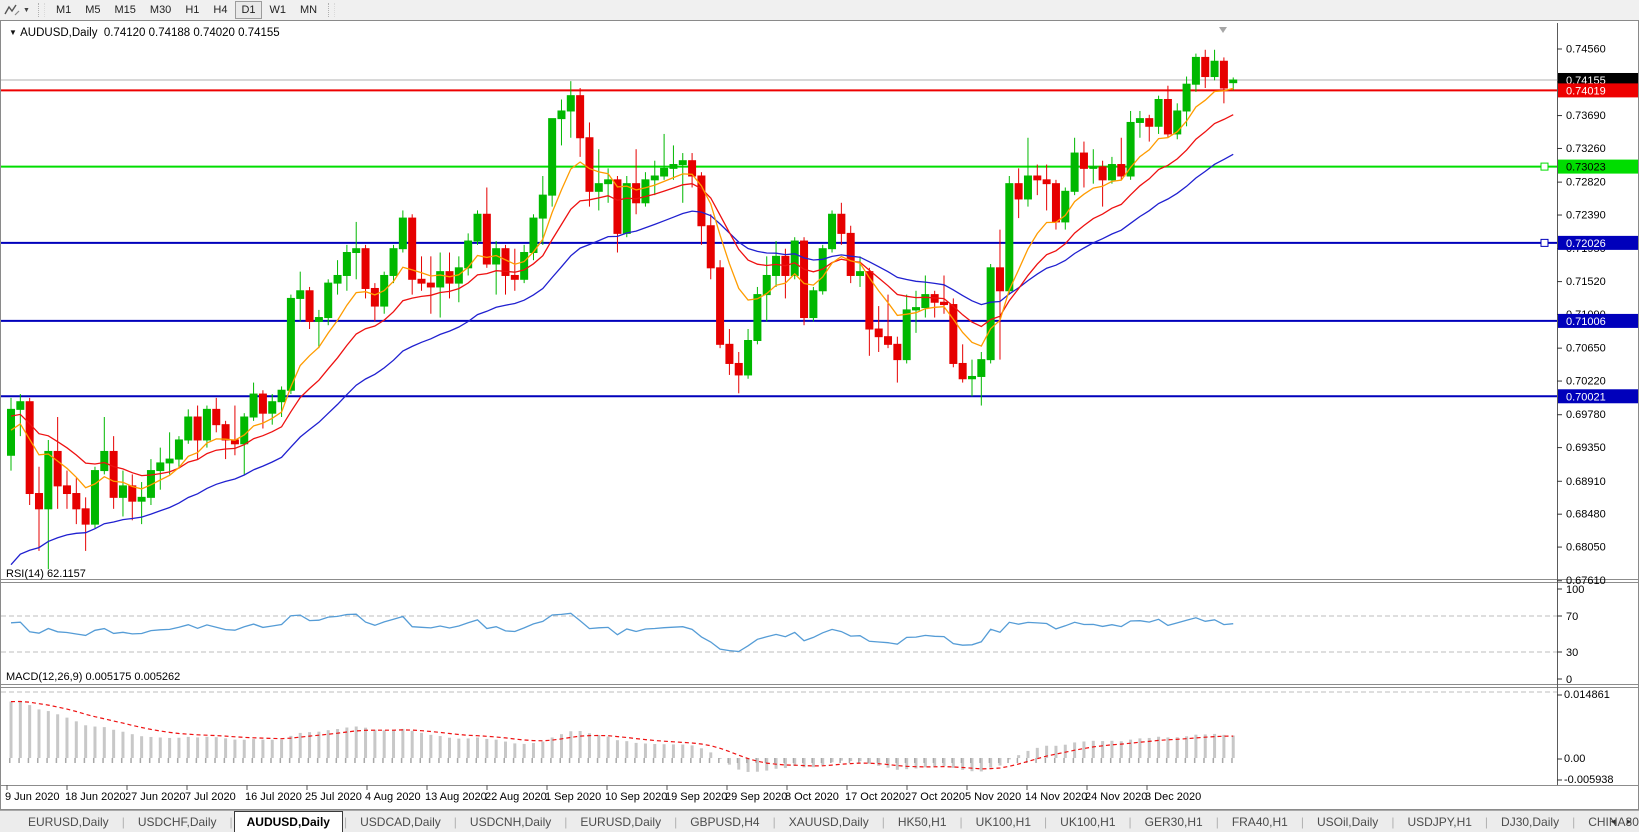  What do you see at coordinates (1586, 482) in the screenshot?
I see `price-tick-label: 0.68910` at bounding box center [1586, 482].